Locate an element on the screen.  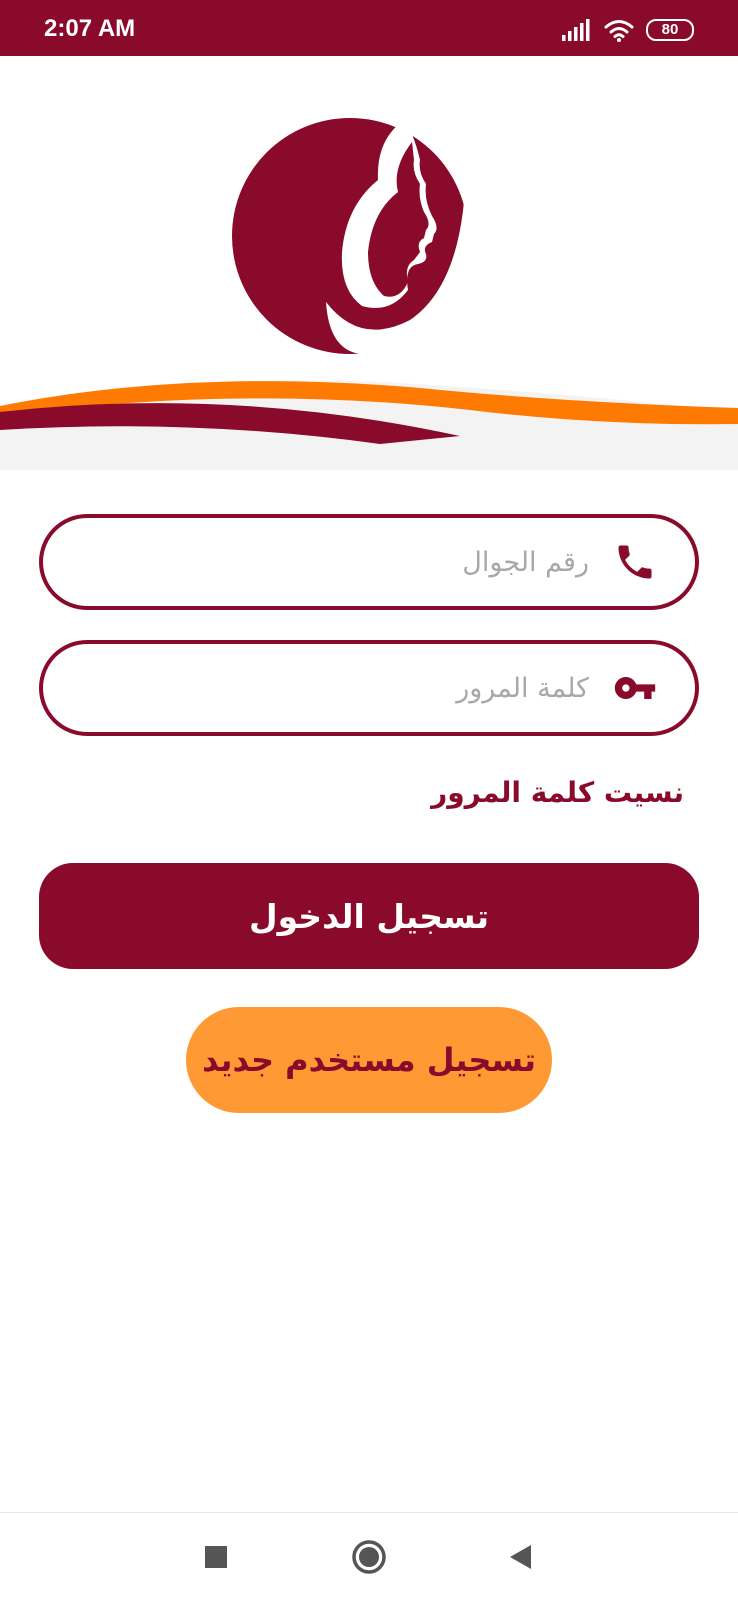
back-icon is located at coordinates (520, 1557).